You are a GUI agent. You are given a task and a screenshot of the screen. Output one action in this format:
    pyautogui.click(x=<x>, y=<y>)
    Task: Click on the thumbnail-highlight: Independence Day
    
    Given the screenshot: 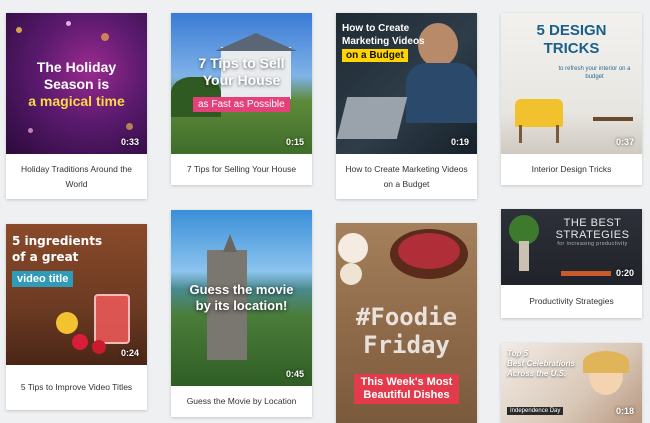 What is the action you would take?
    pyautogui.click(x=535, y=411)
    